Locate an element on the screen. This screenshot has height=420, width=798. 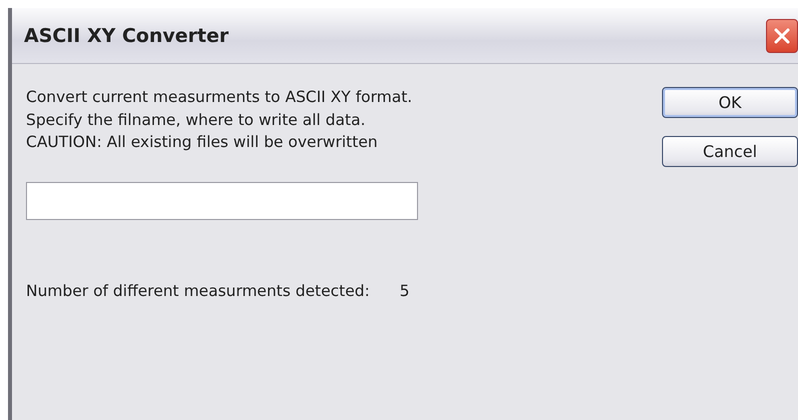
message-text: CAUTION: All existing files will be overwritten is located at coordinates (202, 142).